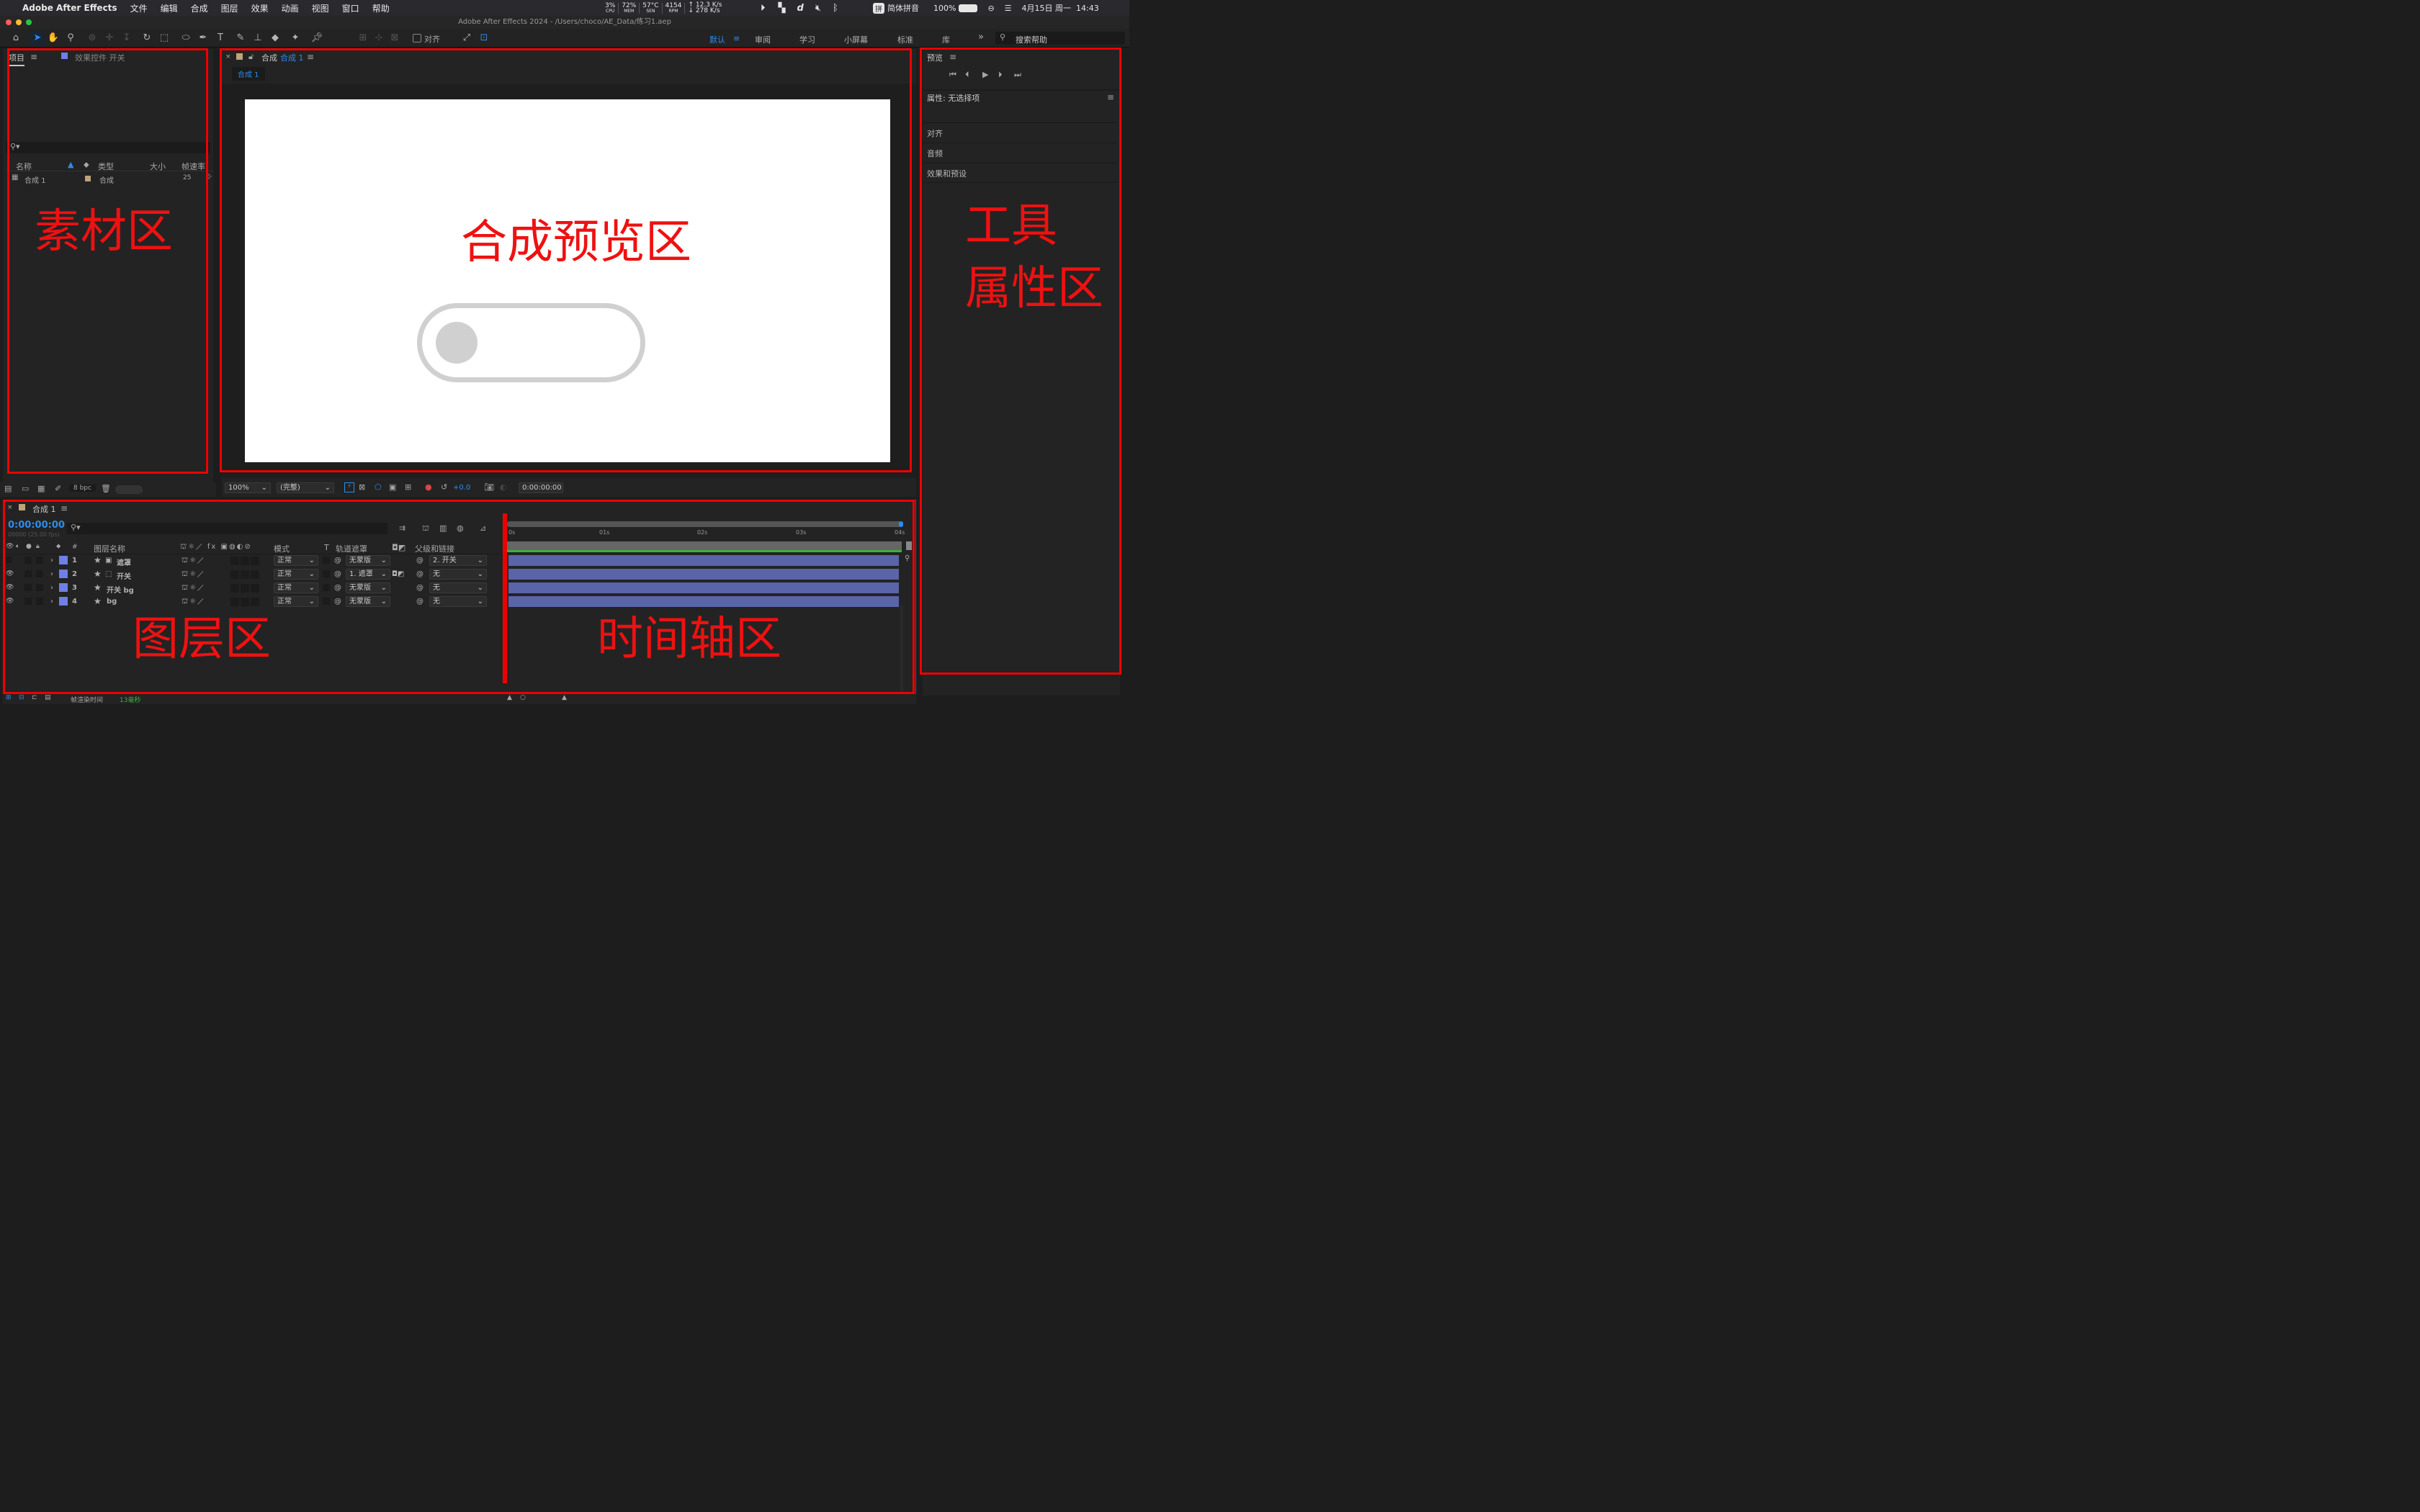 This screenshot has width=2420, height=1512. What do you see at coordinates (109, 179) in the screenshot?
I see `list-item: ▦ 合成 1 合成 25 ⊹` at bounding box center [109, 179].